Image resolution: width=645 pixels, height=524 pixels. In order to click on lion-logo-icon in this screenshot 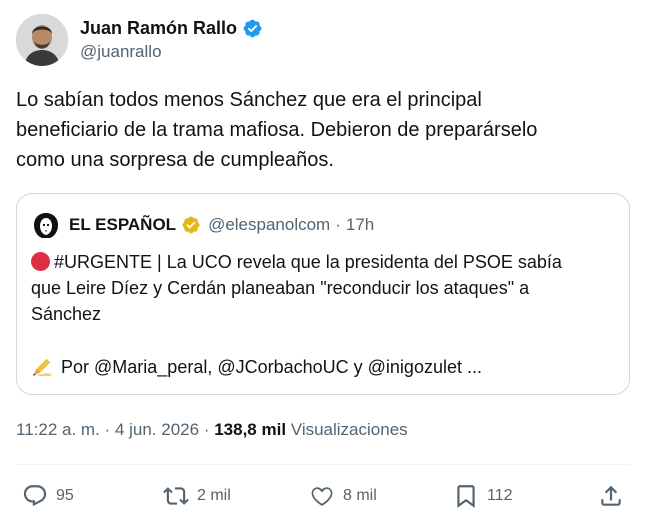, I will do `click(46, 225)`.